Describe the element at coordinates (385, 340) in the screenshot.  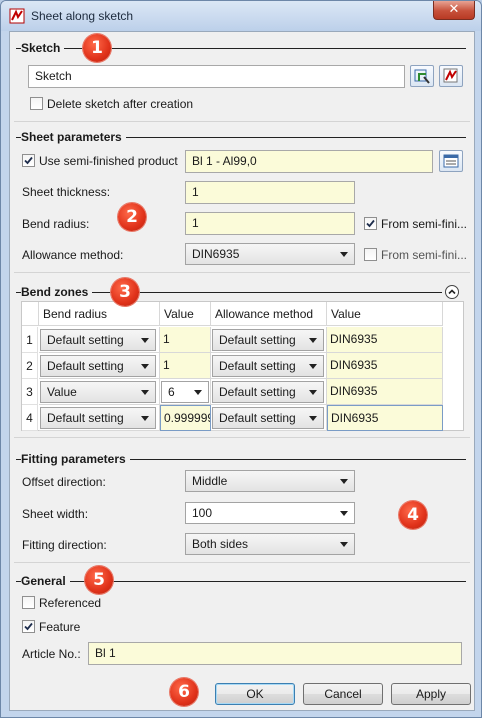
I see `table-row-1-allowance-value: DIN6935` at that location.